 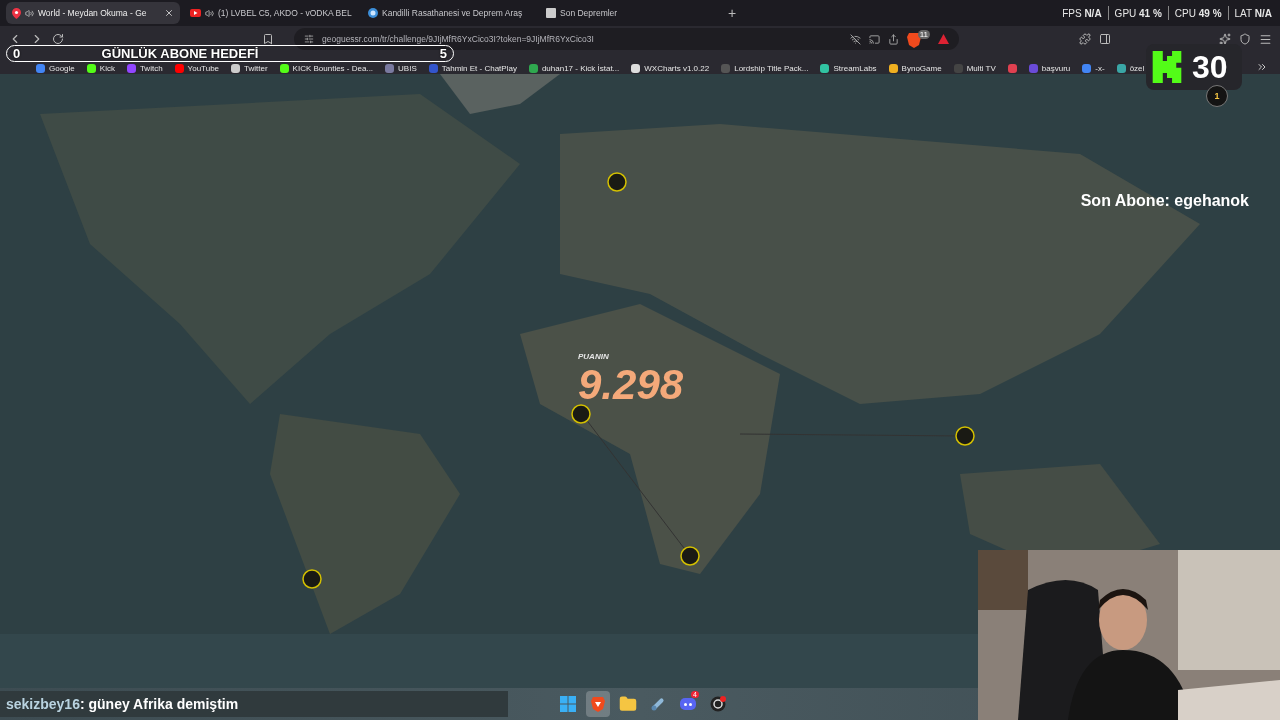 I want to click on performance-stat: GPU 41 %, so click(x=1138, y=13).